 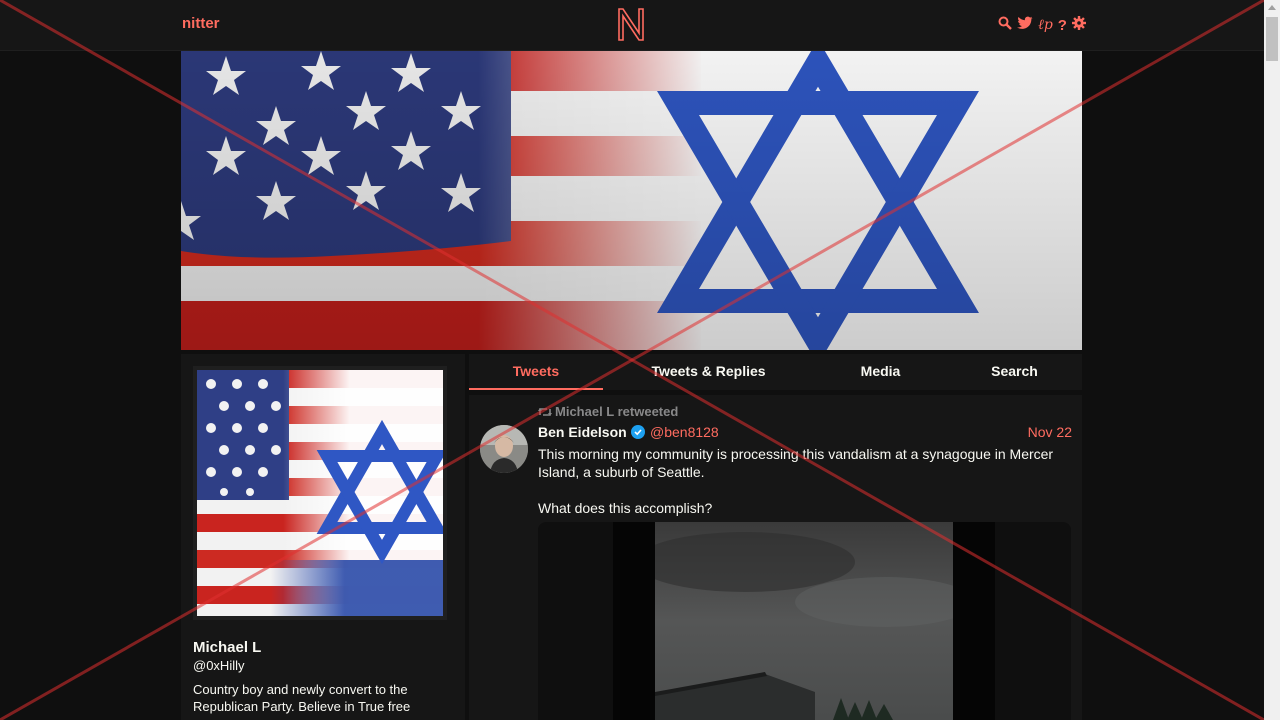 What do you see at coordinates (227, 647) in the screenshot?
I see `profile-fullname: Michael L` at bounding box center [227, 647].